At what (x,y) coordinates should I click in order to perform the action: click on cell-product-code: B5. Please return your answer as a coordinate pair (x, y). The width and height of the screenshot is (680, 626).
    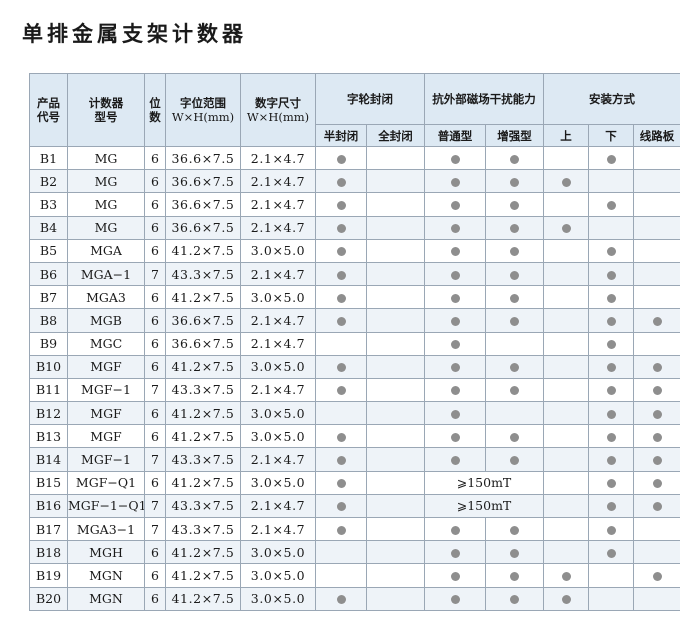
    Looking at the image, I should click on (48, 250).